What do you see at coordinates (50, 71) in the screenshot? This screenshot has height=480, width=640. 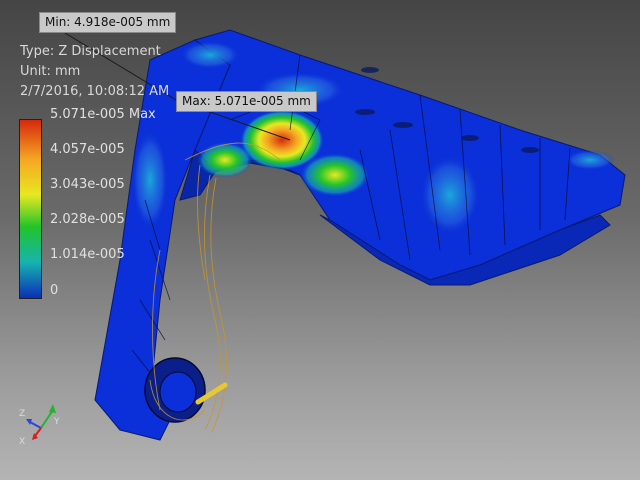 I see `result-unit-label: Unit: mm` at bounding box center [50, 71].